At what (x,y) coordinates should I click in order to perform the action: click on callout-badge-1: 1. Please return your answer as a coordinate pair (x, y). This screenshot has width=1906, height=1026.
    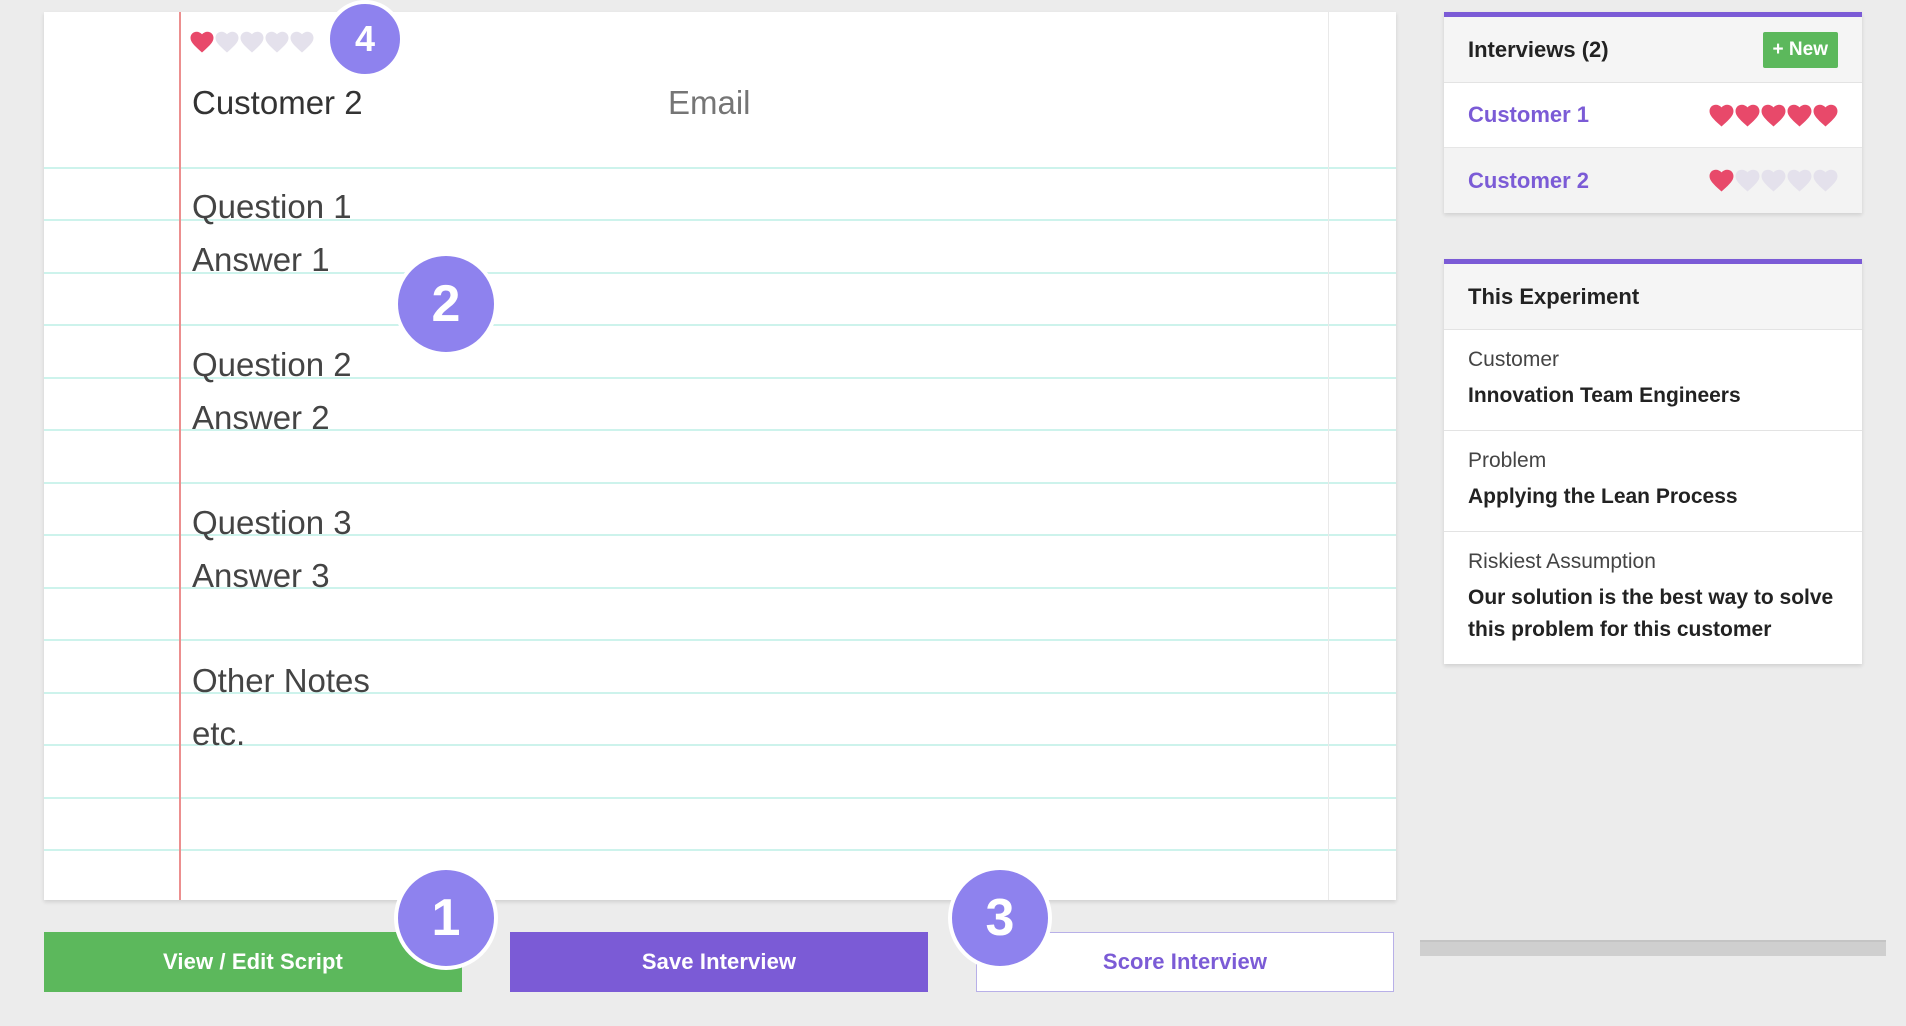
    Looking at the image, I should click on (446, 918).